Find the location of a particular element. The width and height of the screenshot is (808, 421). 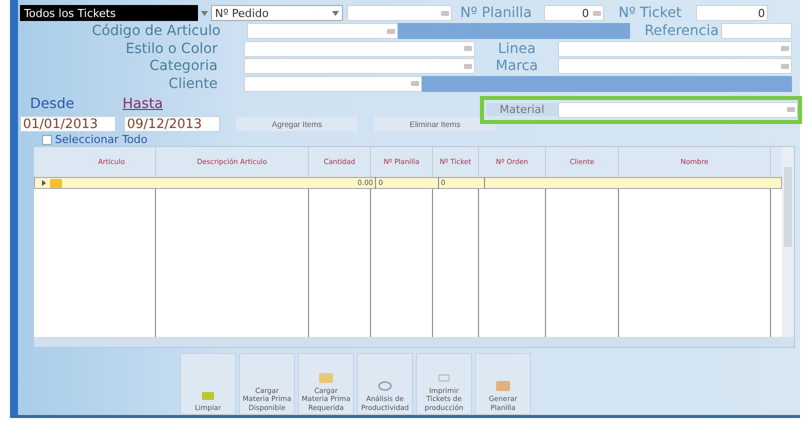

ticket-select: Todos los Tickets is located at coordinates (109, 13).